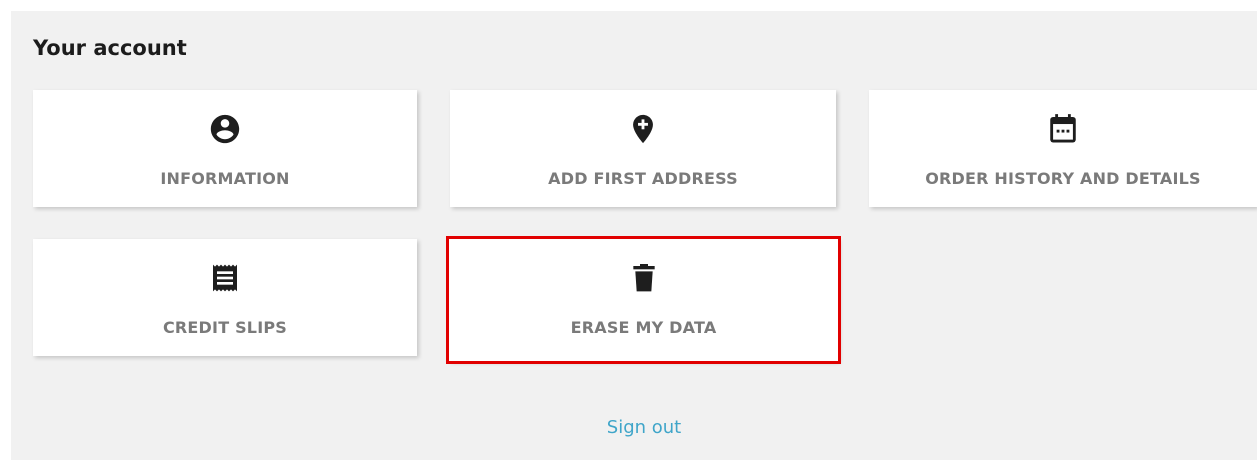  What do you see at coordinates (225, 129) in the screenshot?
I see `account-circle-icon` at bounding box center [225, 129].